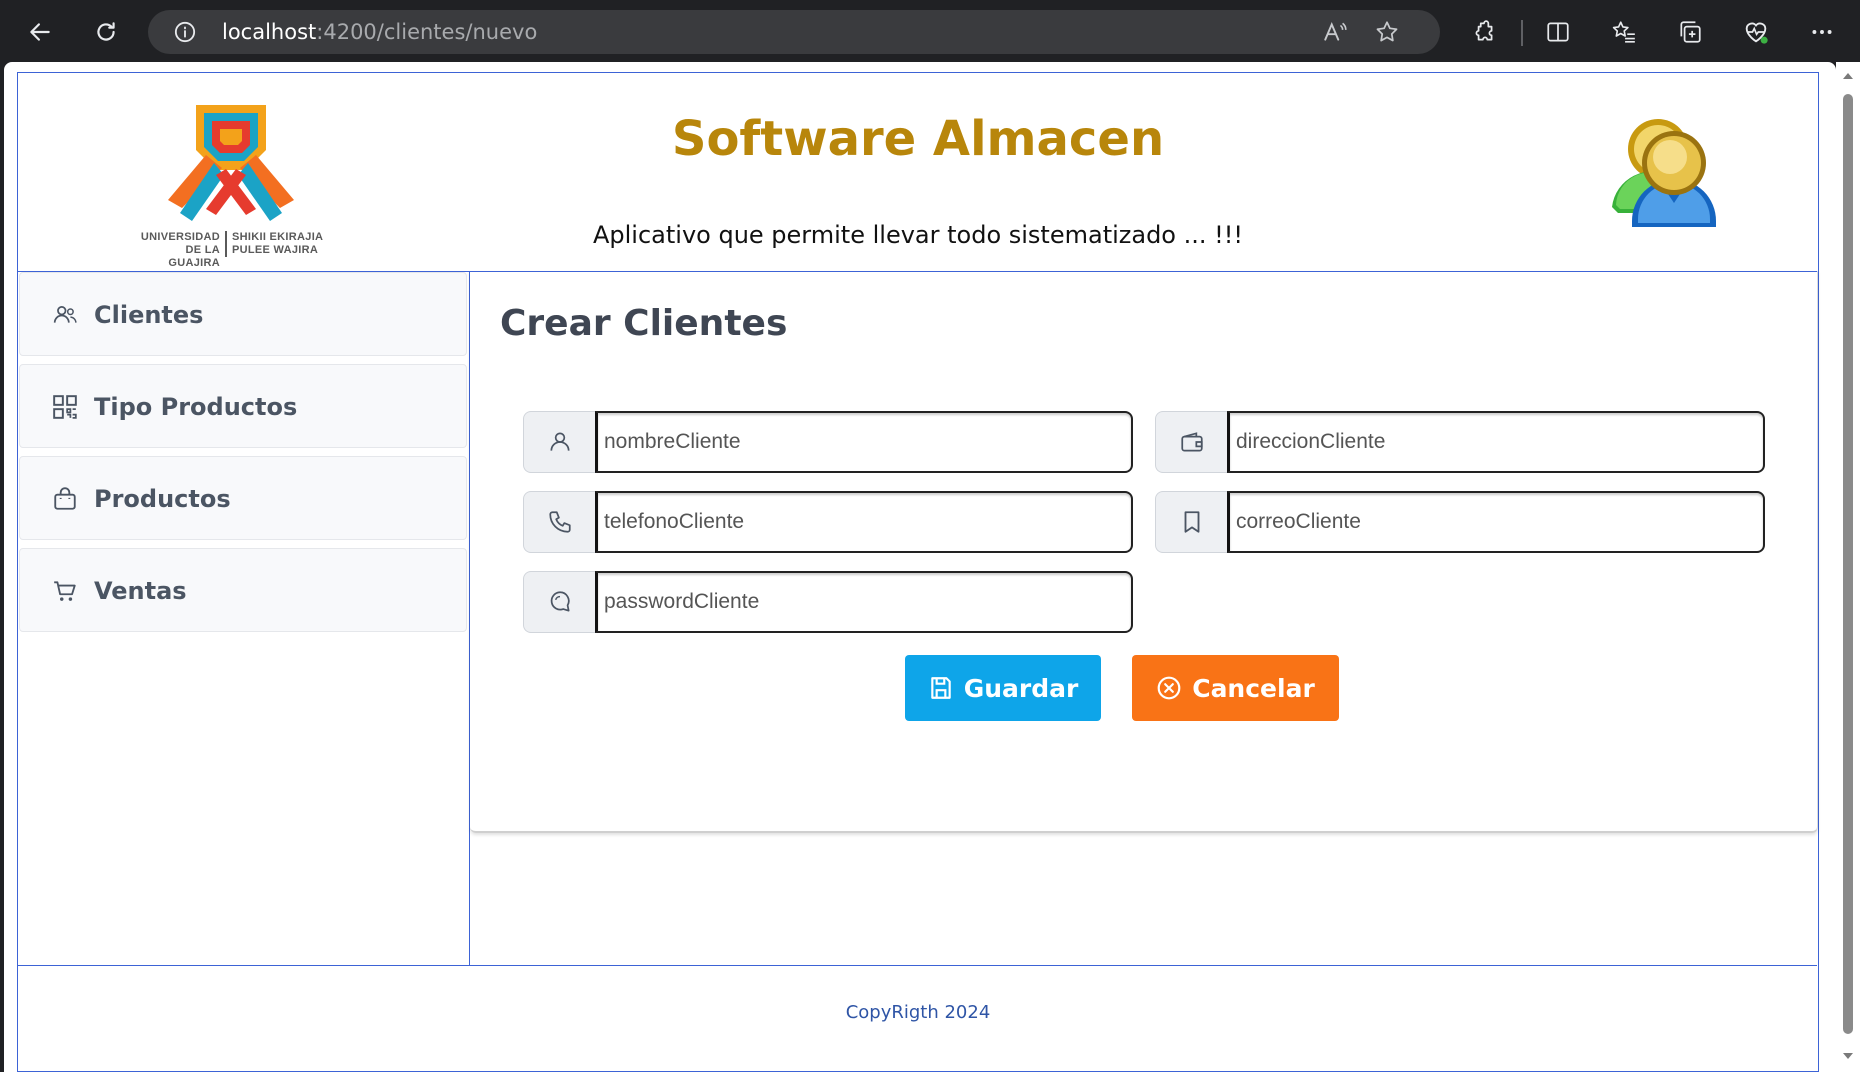 The image size is (1860, 1072). I want to click on password-field, so click(828, 602).